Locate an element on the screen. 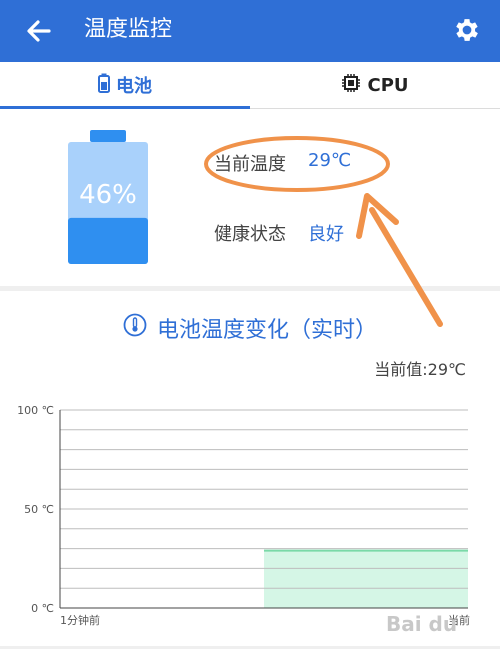 This screenshot has height=664, width=500. chip-icon is located at coordinates (354, 85).